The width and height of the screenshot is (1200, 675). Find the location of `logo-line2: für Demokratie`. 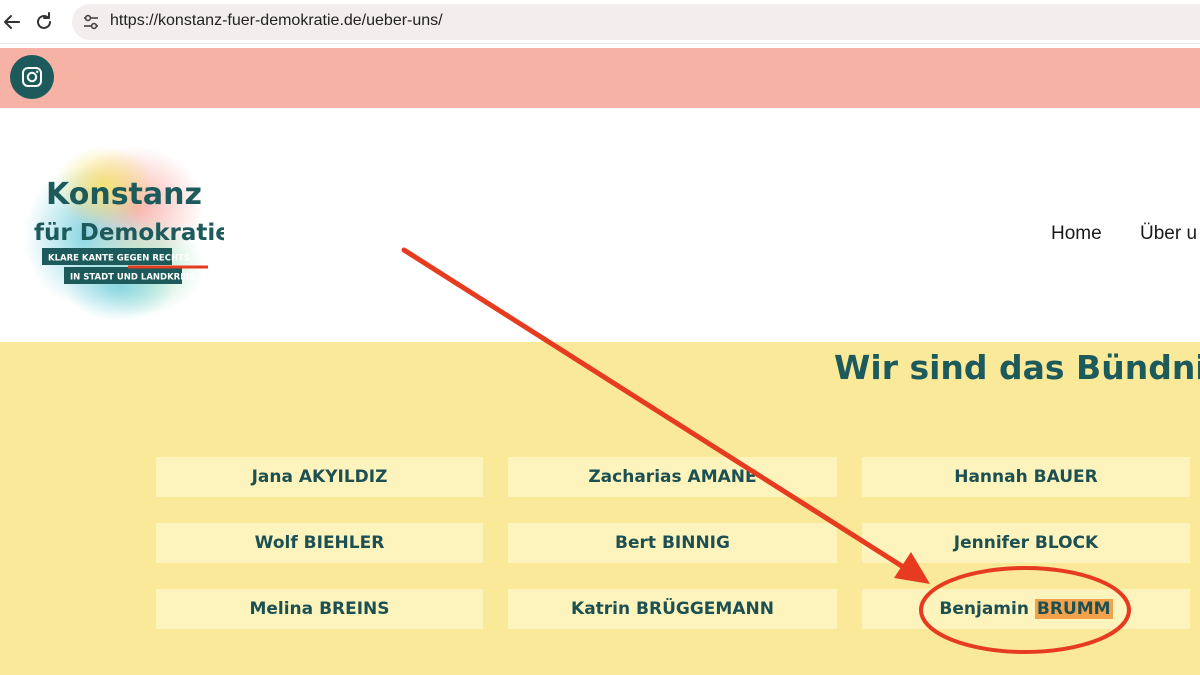

logo-line2: für Demokratie is located at coordinates (129, 233).